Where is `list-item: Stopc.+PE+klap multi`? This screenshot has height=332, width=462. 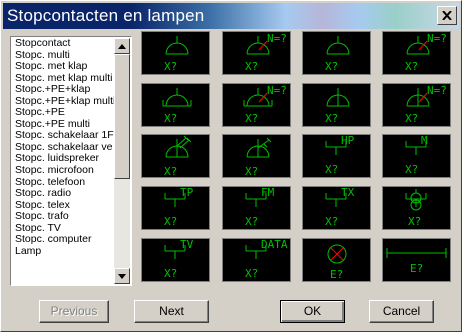
list-item: Stopc.+PE+klap multi is located at coordinates (63, 102).